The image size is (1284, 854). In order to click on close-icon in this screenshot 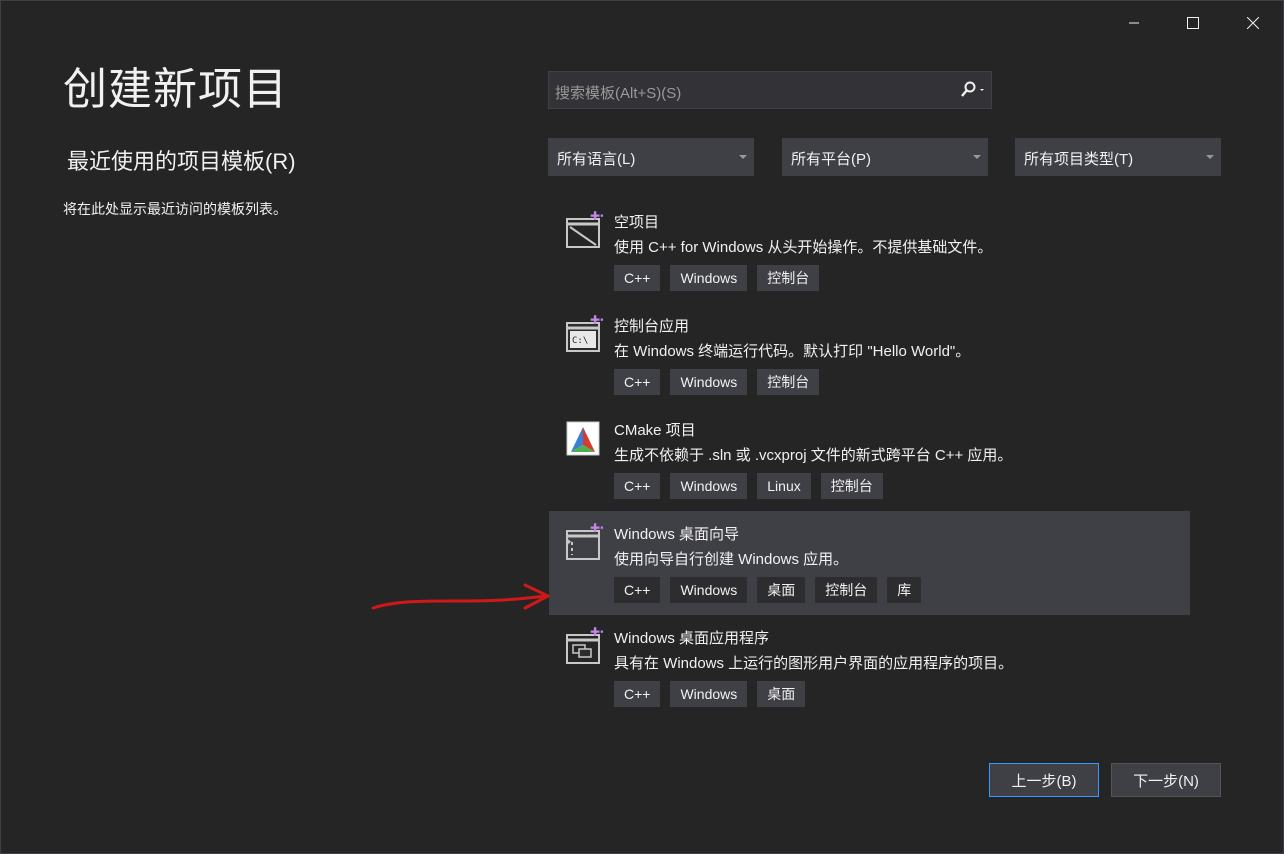, I will do `click(1253, 23)`.